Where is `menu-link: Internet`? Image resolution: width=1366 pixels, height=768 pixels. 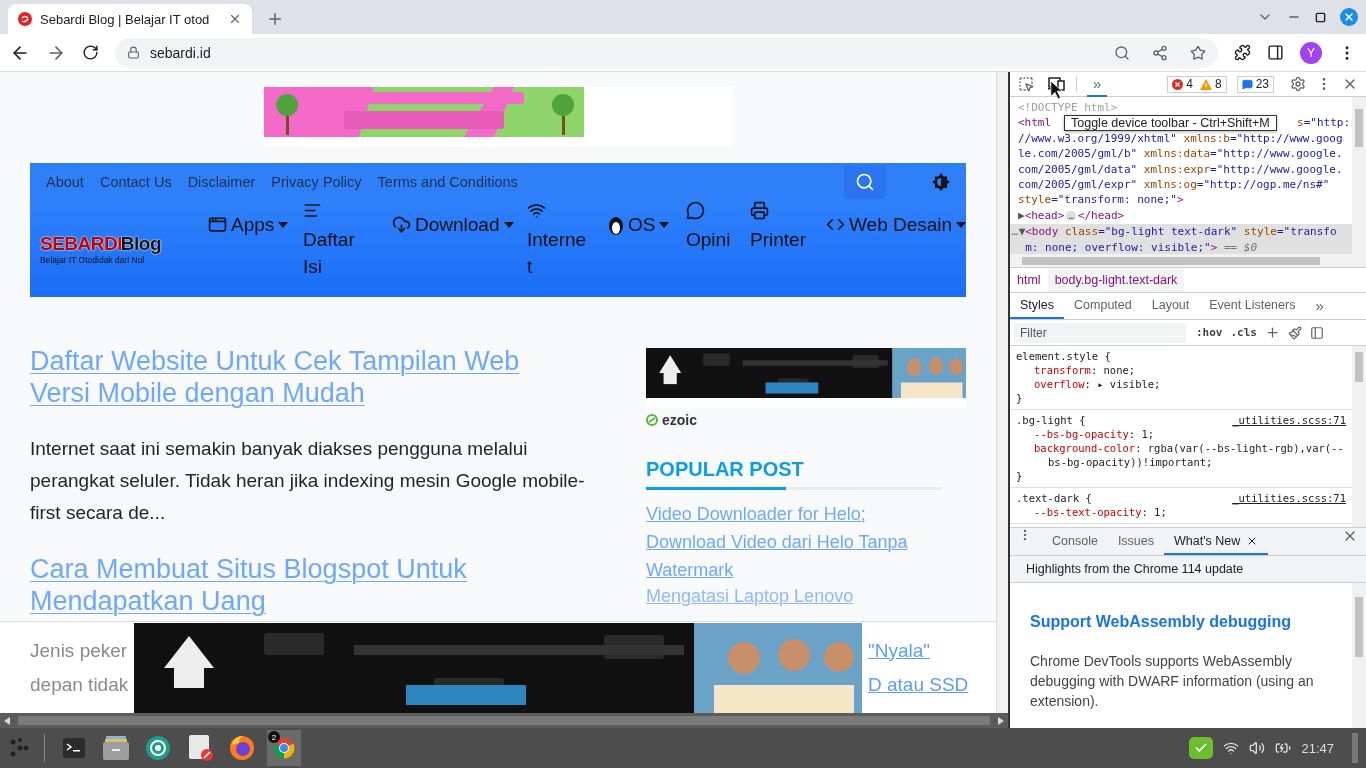 menu-link: Internet is located at coordinates (558, 252).